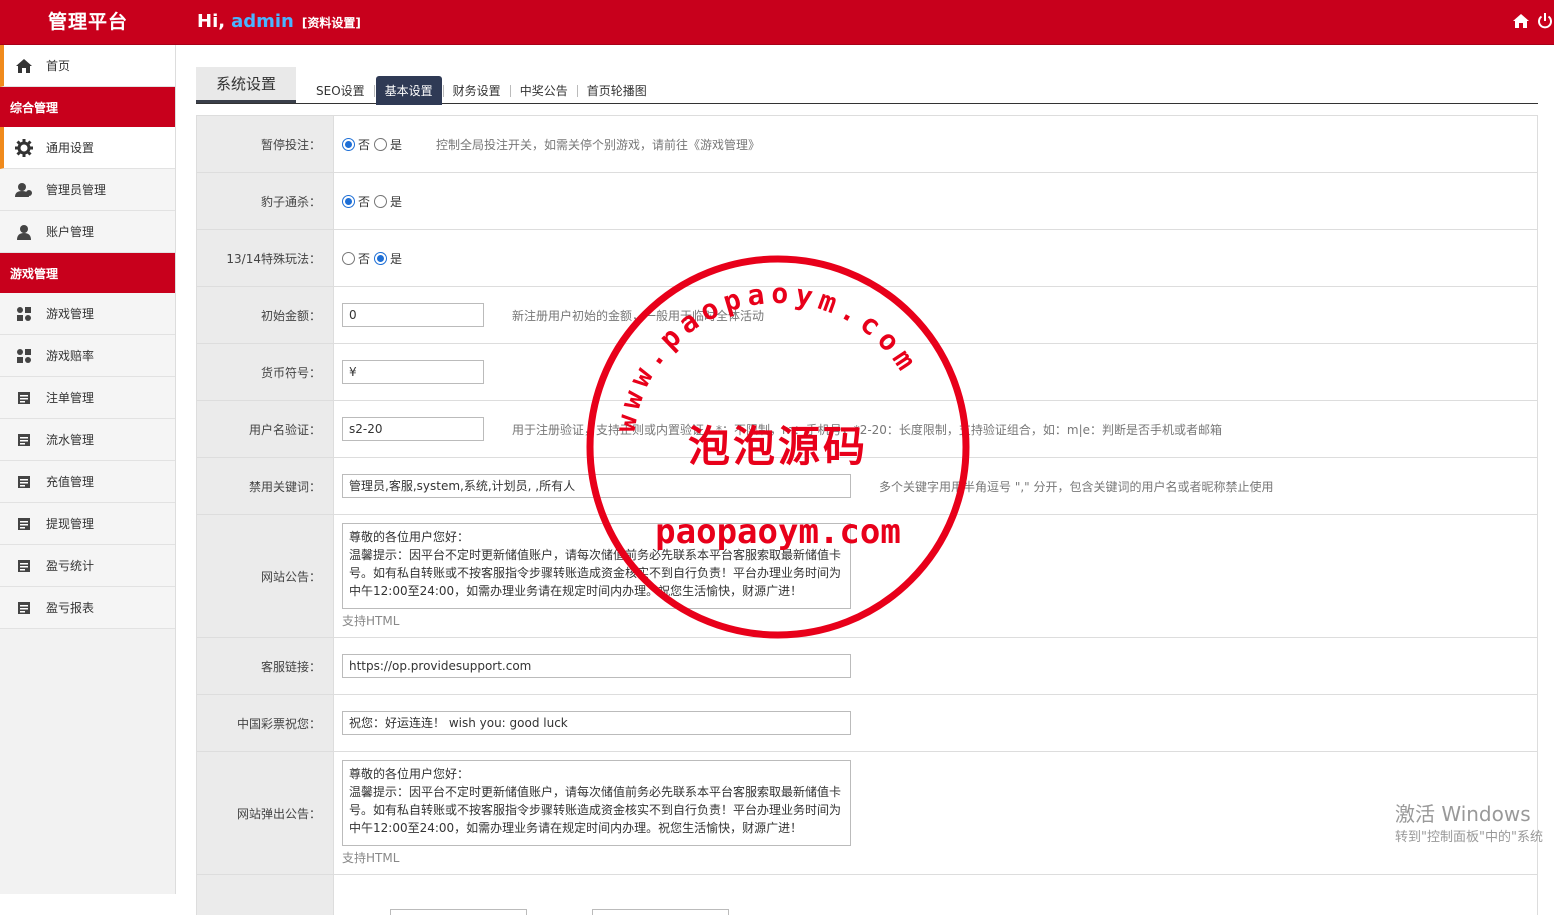 The image size is (1554, 915). I want to click on sidebar-item-label: 管理员管理, so click(76, 190).